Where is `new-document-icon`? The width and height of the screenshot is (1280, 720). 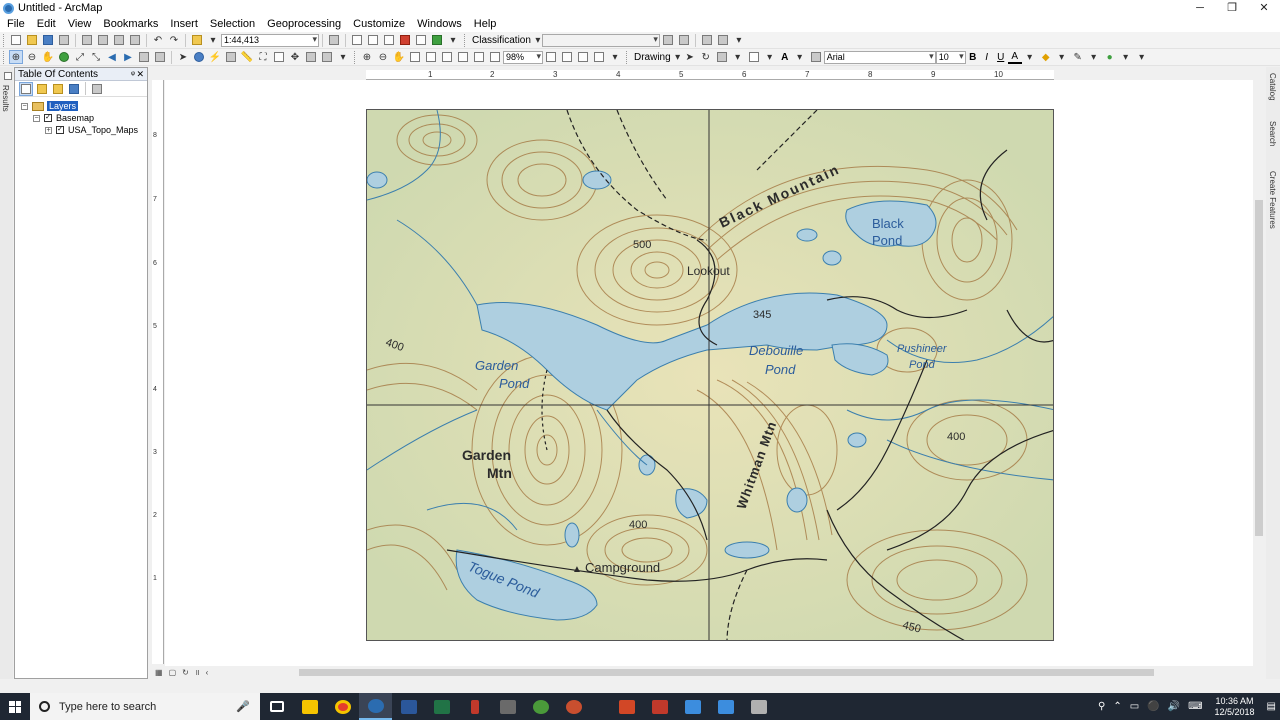 new-document-icon is located at coordinates (16, 40).